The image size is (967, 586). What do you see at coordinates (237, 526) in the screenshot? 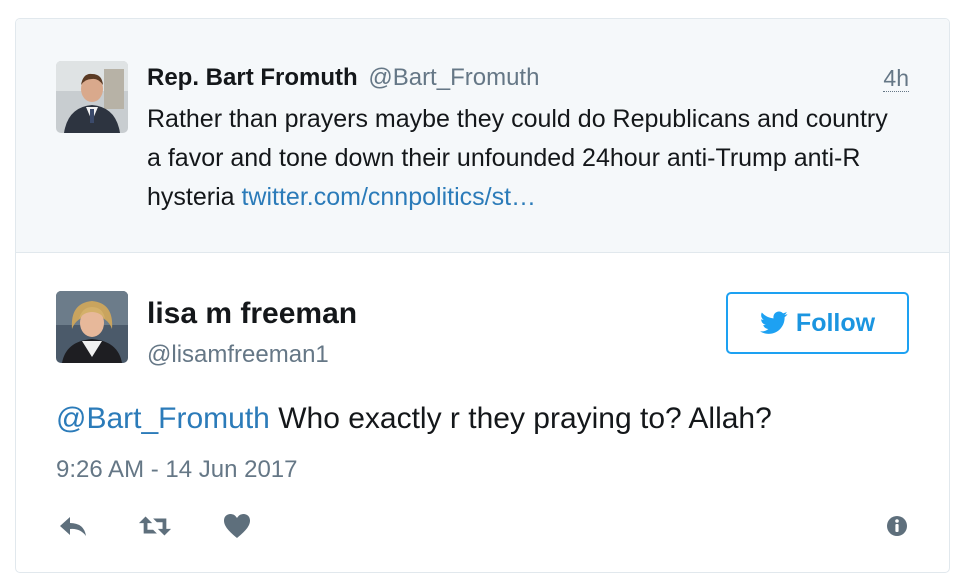
I see `heart-icon` at bounding box center [237, 526].